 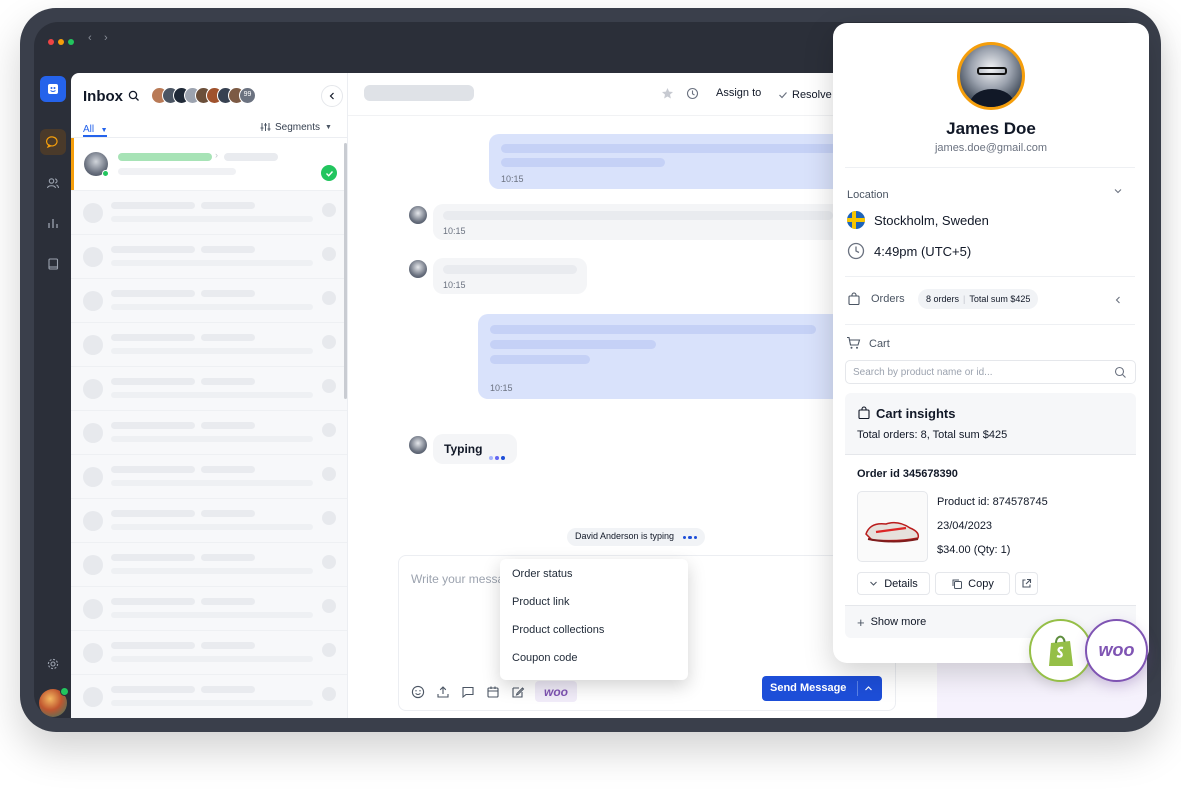 I want to click on contact-email: james.doe@gmail.com, so click(x=991, y=148).